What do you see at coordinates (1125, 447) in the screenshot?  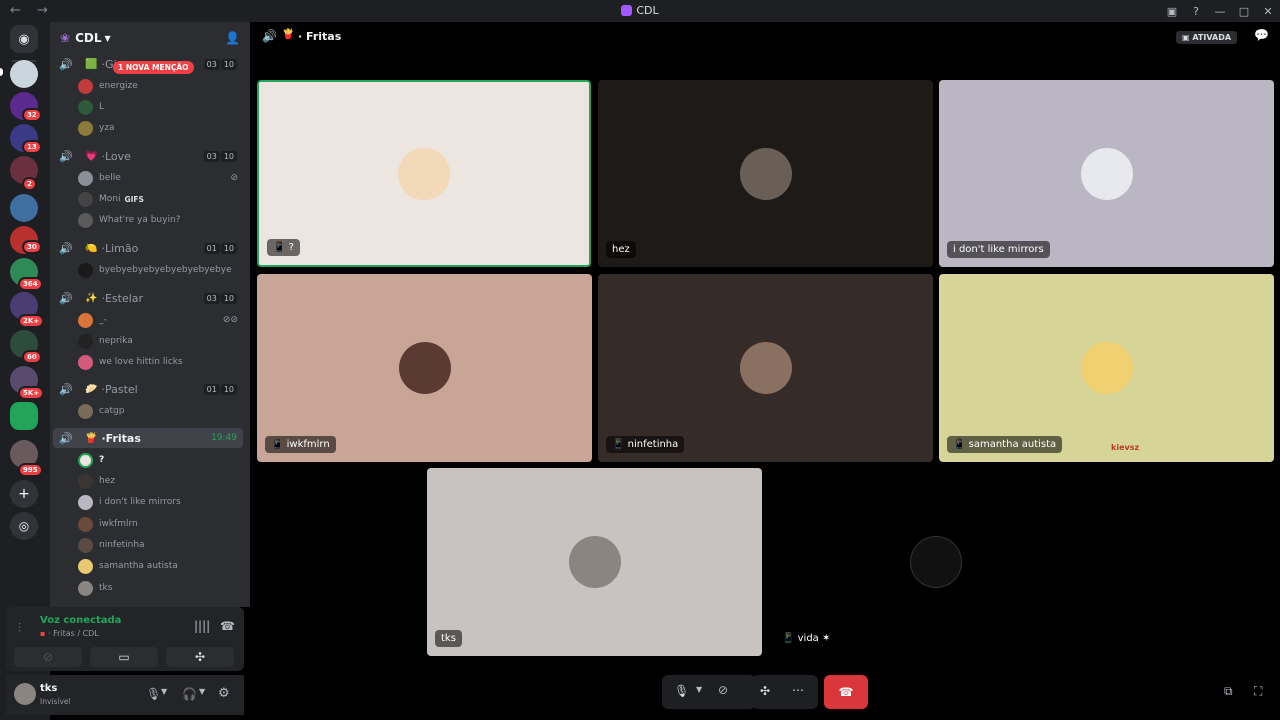 I see `overlay-text: kievsz` at bounding box center [1125, 447].